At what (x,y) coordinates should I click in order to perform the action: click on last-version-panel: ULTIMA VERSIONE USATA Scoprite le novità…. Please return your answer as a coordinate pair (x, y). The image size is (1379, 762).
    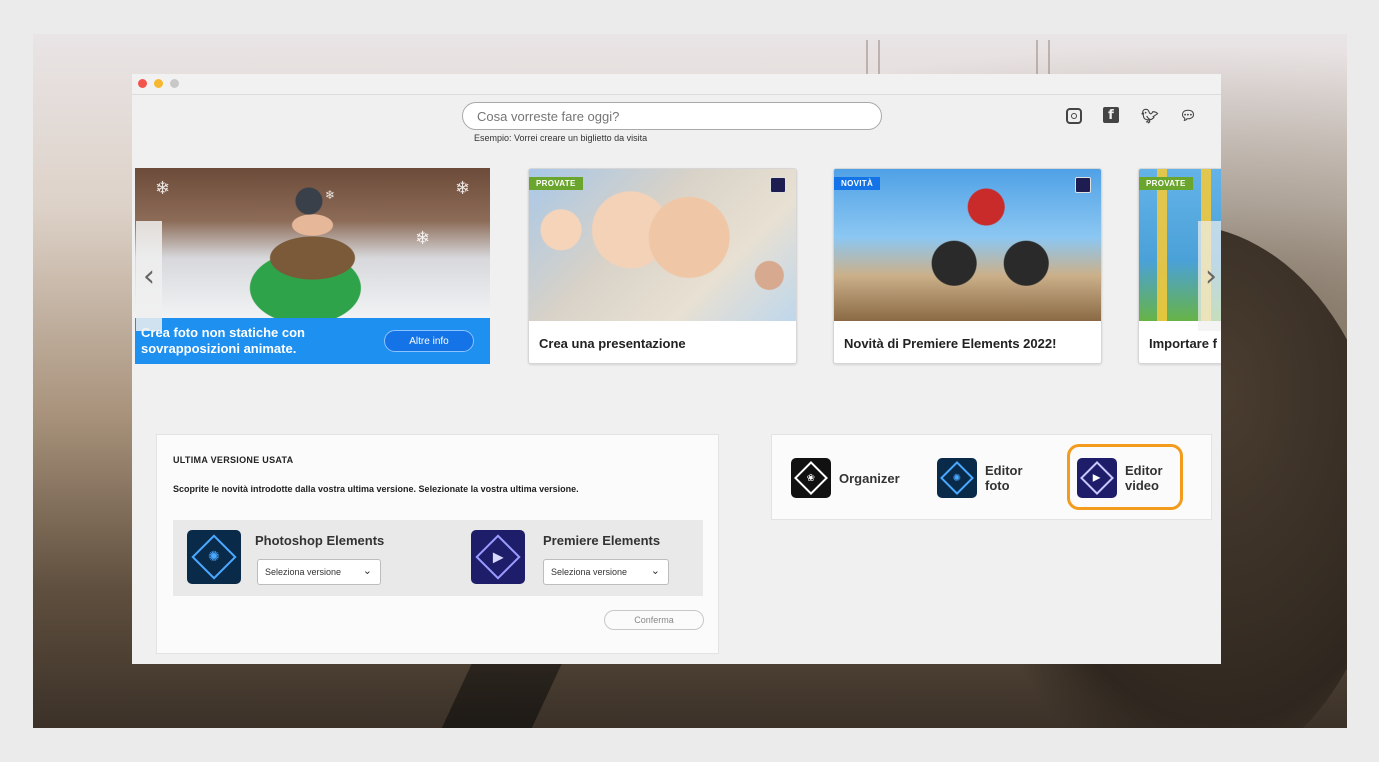
    Looking at the image, I should click on (437, 544).